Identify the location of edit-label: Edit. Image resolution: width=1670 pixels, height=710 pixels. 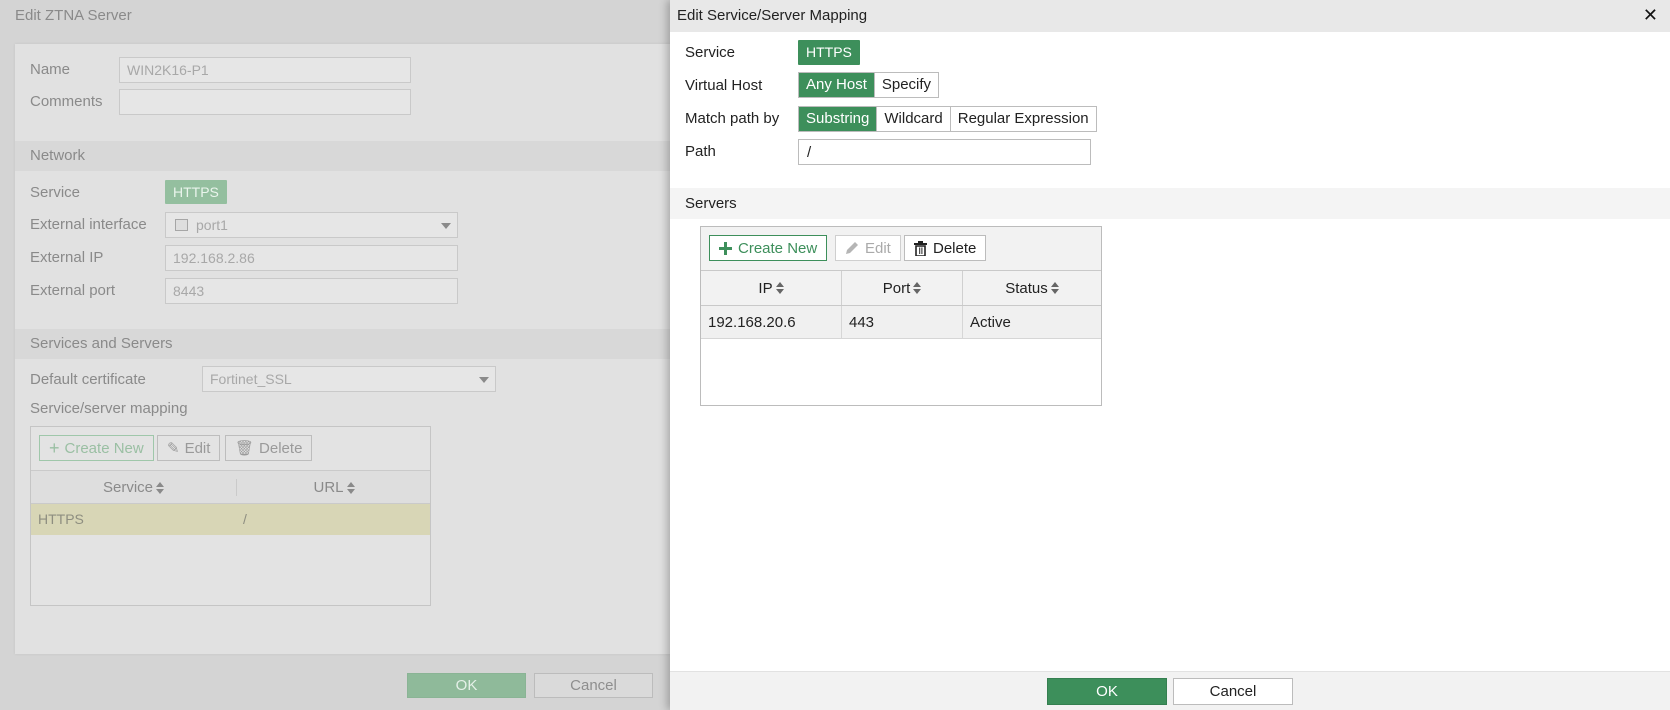
(878, 248).